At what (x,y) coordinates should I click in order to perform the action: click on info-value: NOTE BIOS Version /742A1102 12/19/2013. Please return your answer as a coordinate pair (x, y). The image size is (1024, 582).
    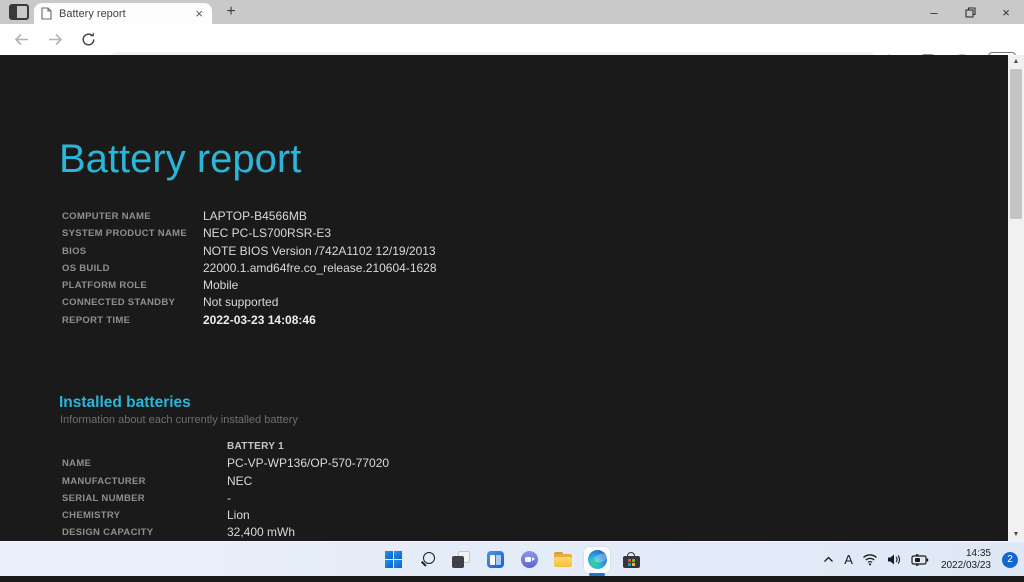
    Looking at the image, I should click on (319, 250).